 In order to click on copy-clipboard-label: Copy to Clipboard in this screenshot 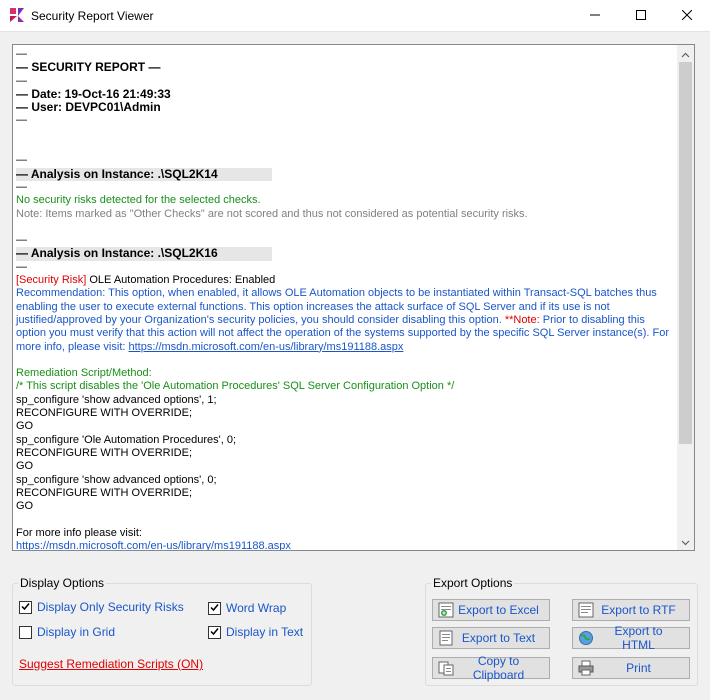, I will do `click(498, 668)`.